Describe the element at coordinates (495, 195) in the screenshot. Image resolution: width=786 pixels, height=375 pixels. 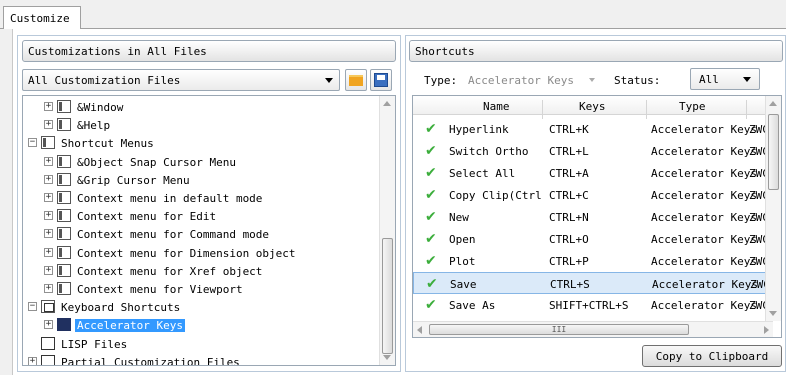
I see `cell-name: Copy Clip(Ctrl` at that location.